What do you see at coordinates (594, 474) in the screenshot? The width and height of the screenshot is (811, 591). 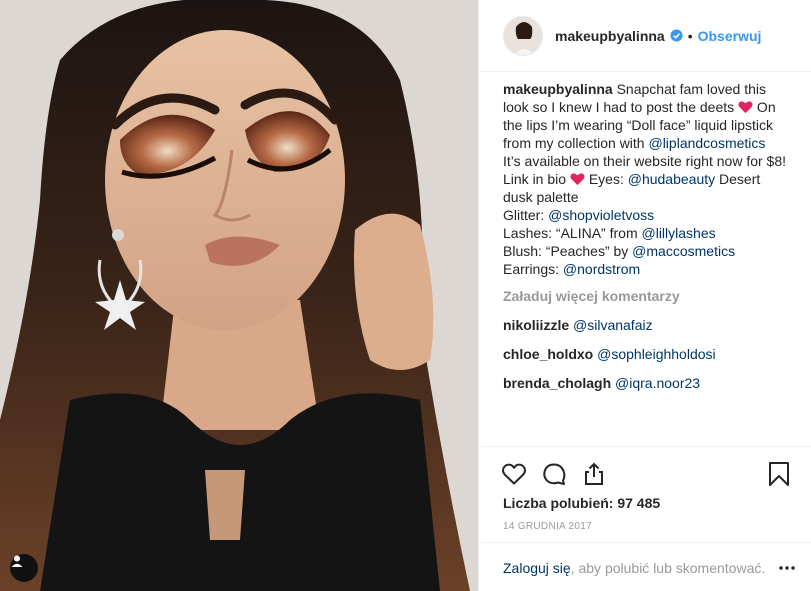 I see `share-icon` at bounding box center [594, 474].